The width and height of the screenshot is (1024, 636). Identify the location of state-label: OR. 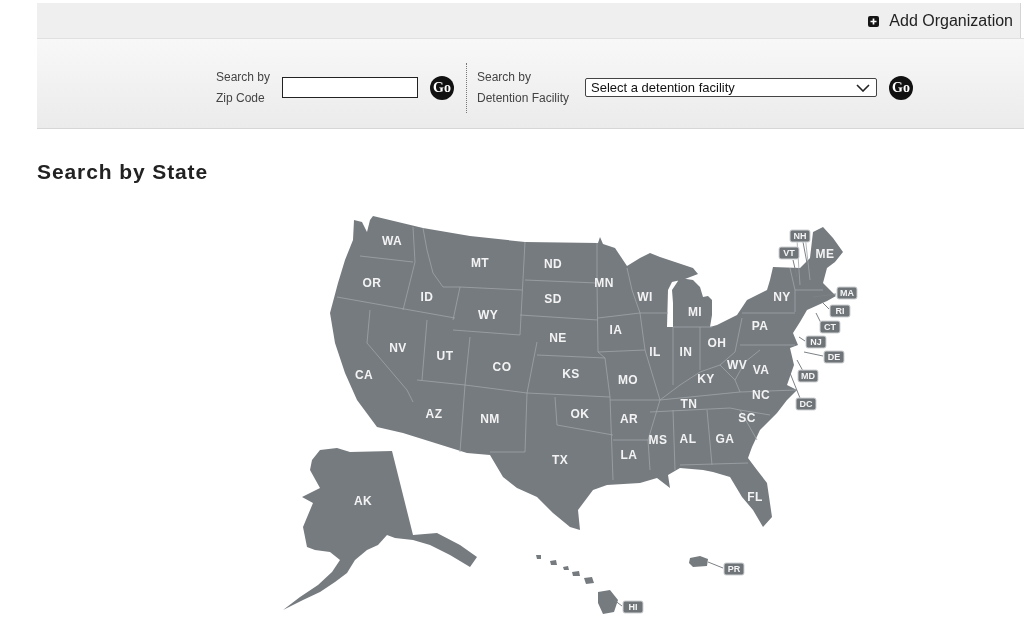
(372, 283).